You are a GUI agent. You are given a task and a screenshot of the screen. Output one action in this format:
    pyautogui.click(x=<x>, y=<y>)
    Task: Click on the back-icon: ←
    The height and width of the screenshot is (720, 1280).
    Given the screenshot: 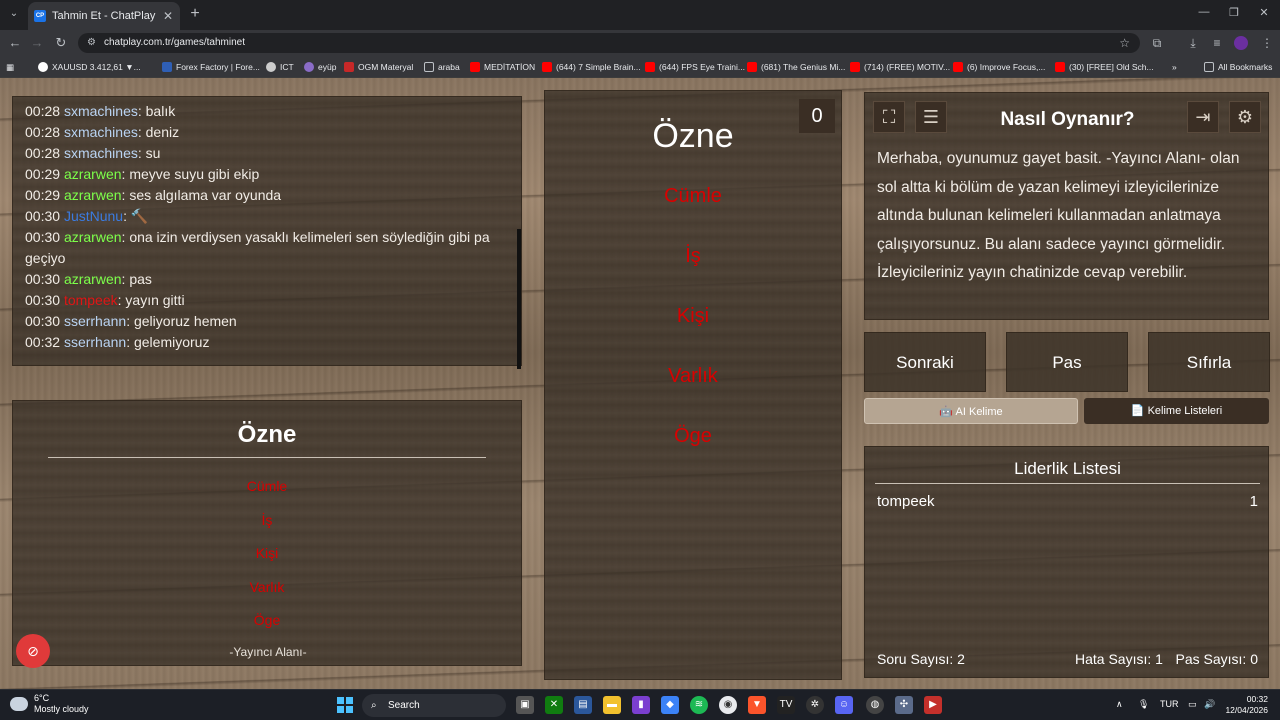 What is the action you would take?
    pyautogui.click(x=15, y=43)
    